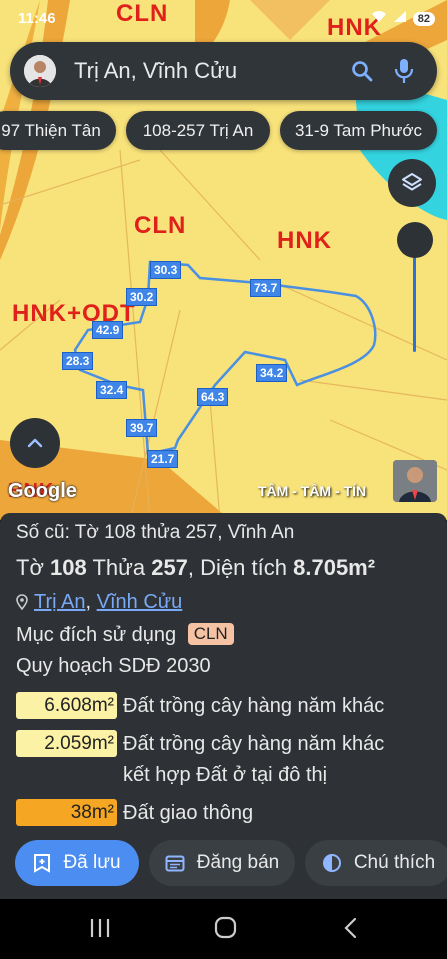  Describe the element at coordinates (142, 297) in the screenshot. I see `segment-length: 30.2` at that location.